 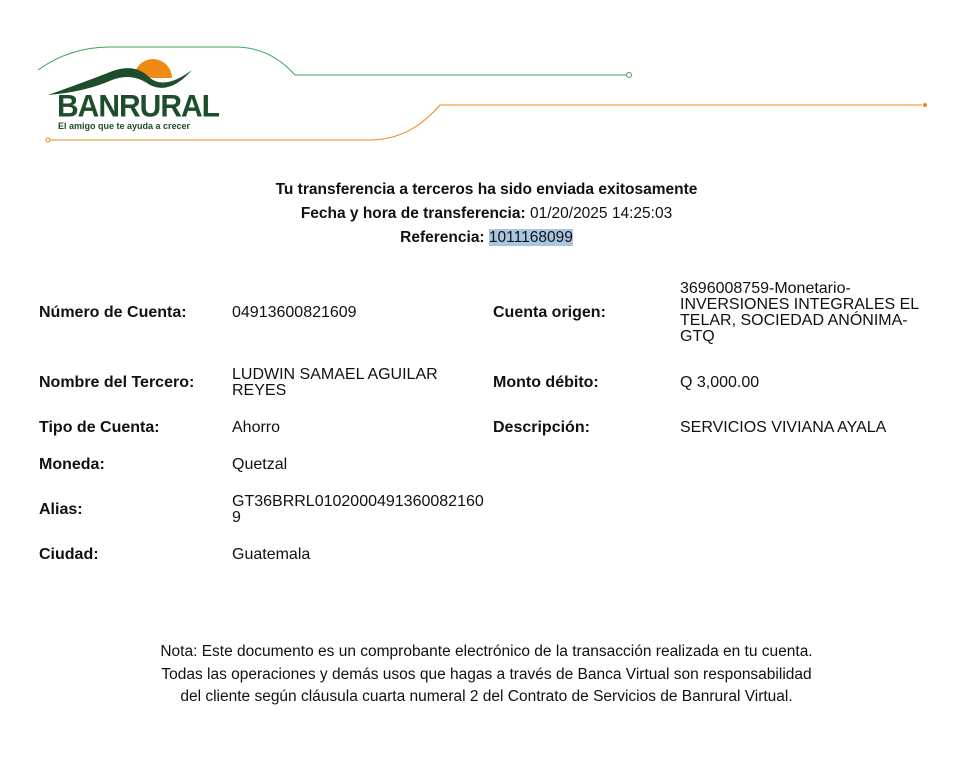 What do you see at coordinates (335, 382) in the screenshot?
I see `third-party-name-value: LUDWIN SAMAEL AGUILAR REYES` at bounding box center [335, 382].